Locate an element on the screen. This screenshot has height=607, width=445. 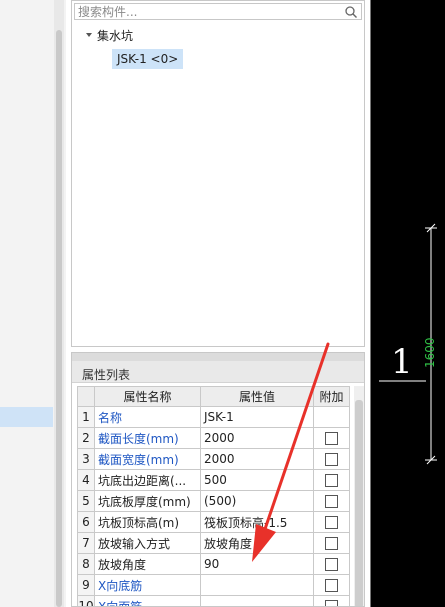
row-index: 9 is located at coordinates (86, 585).